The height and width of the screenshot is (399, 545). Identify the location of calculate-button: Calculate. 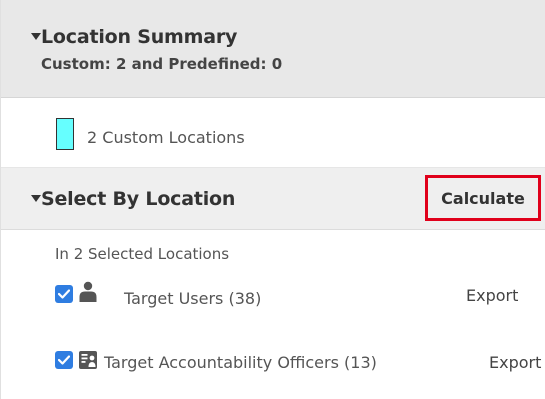
(483, 198).